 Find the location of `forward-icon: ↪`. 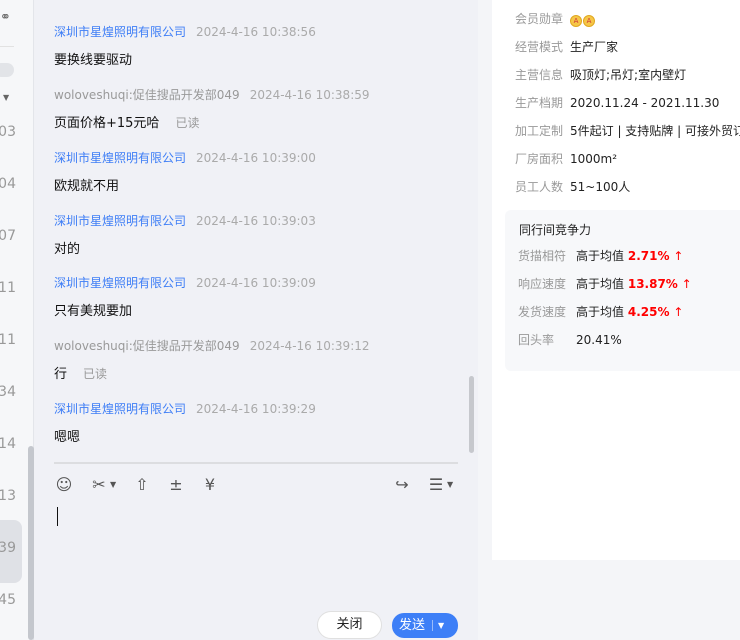

forward-icon: ↪ is located at coordinates (402, 485).